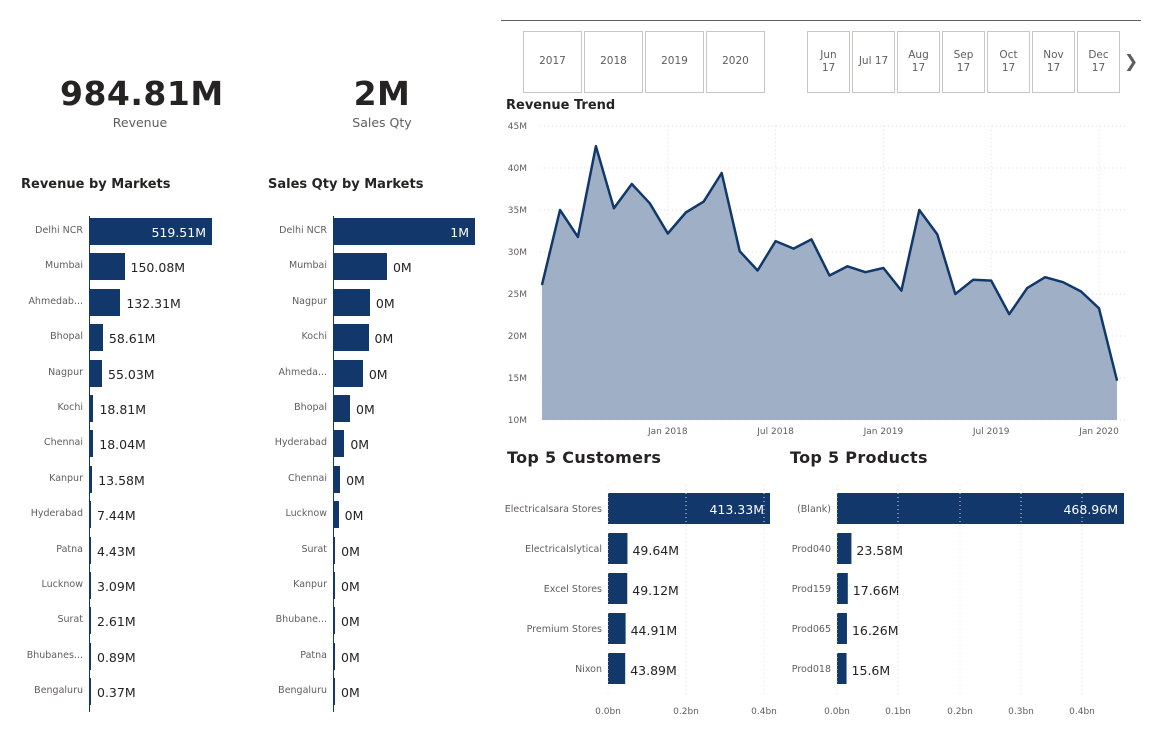 This screenshot has width=1161, height=742. What do you see at coordinates (876, 590) in the screenshot?
I see `bar-value-label: 17.66M` at bounding box center [876, 590].